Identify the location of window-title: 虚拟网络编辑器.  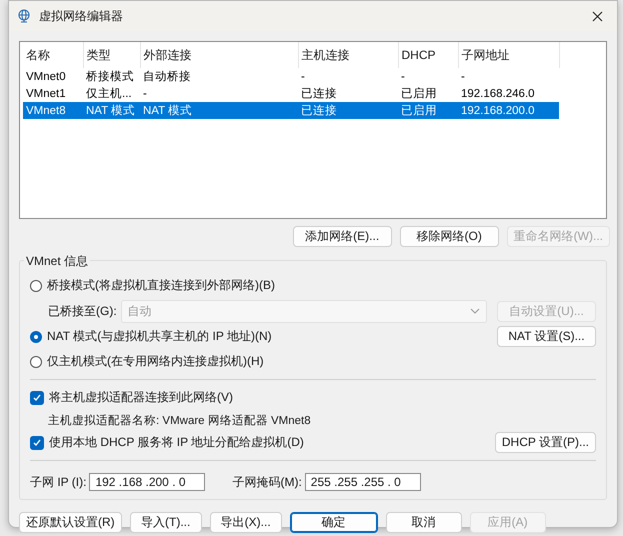
(81, 16).